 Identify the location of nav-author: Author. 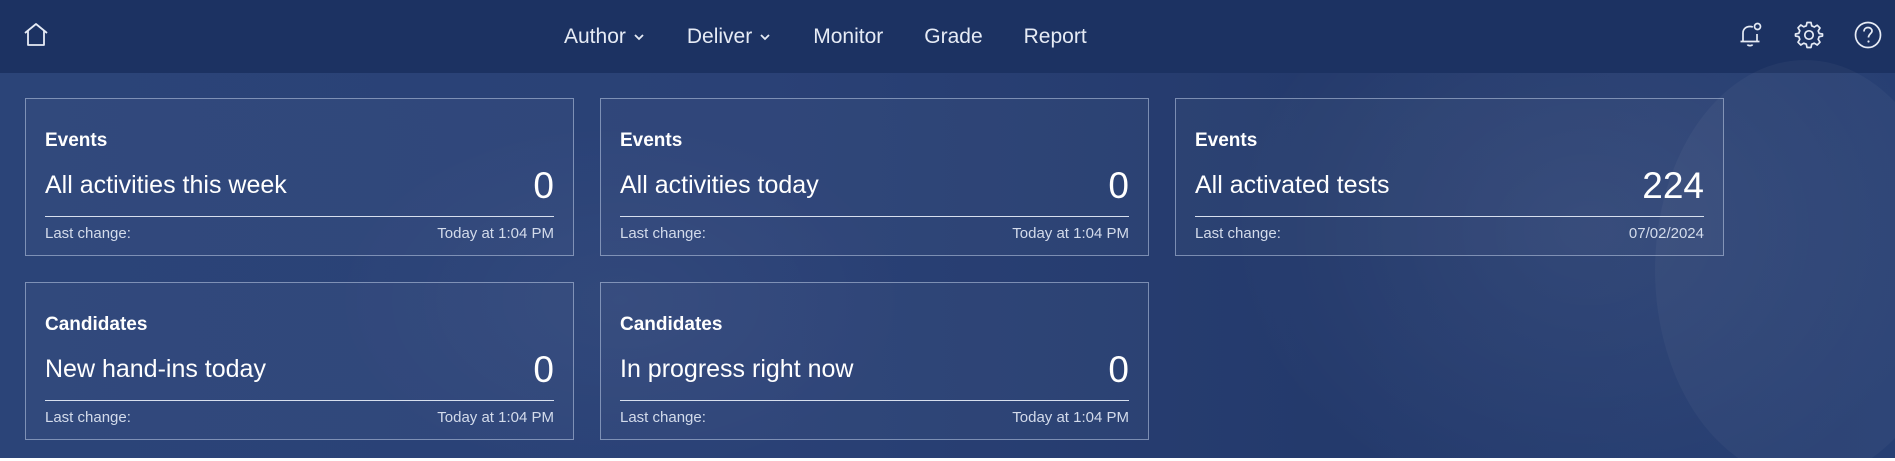
(605, 36).